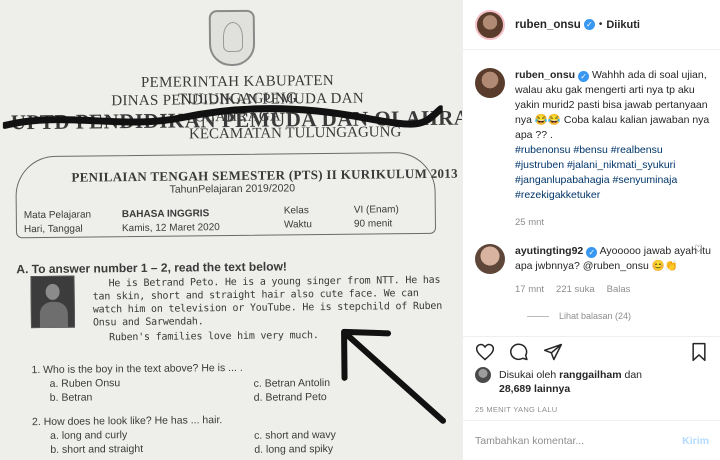  I want to click on comment-heart-icon: ♡, so click(698, 249).